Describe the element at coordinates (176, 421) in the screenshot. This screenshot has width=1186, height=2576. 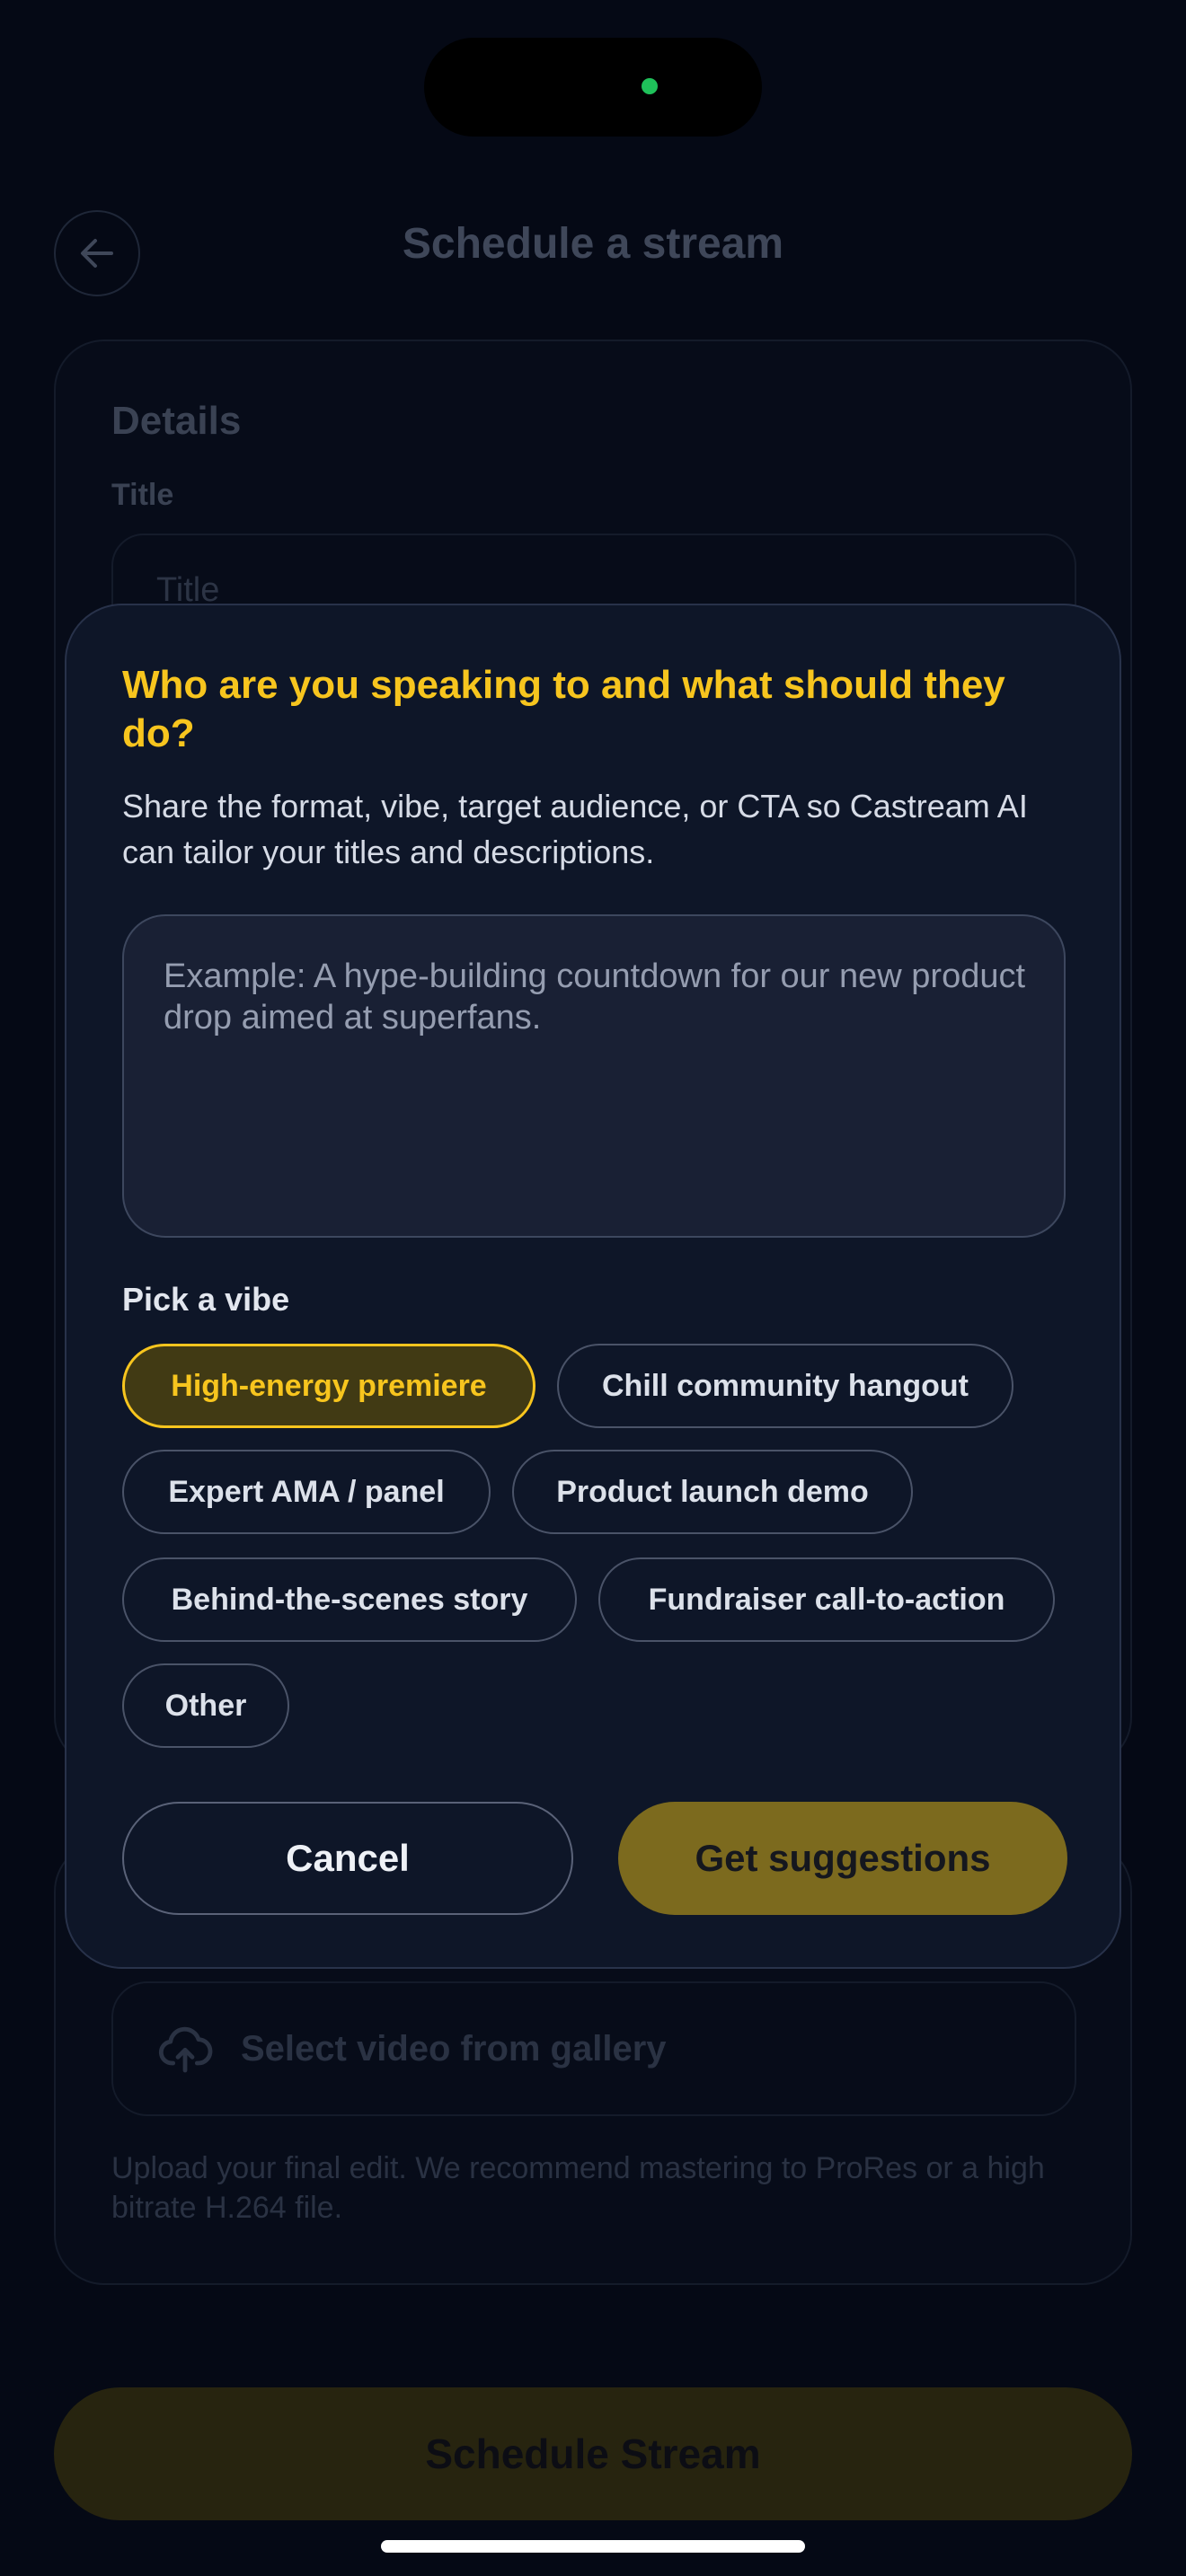
I see `details-section-title: Details` at that location.